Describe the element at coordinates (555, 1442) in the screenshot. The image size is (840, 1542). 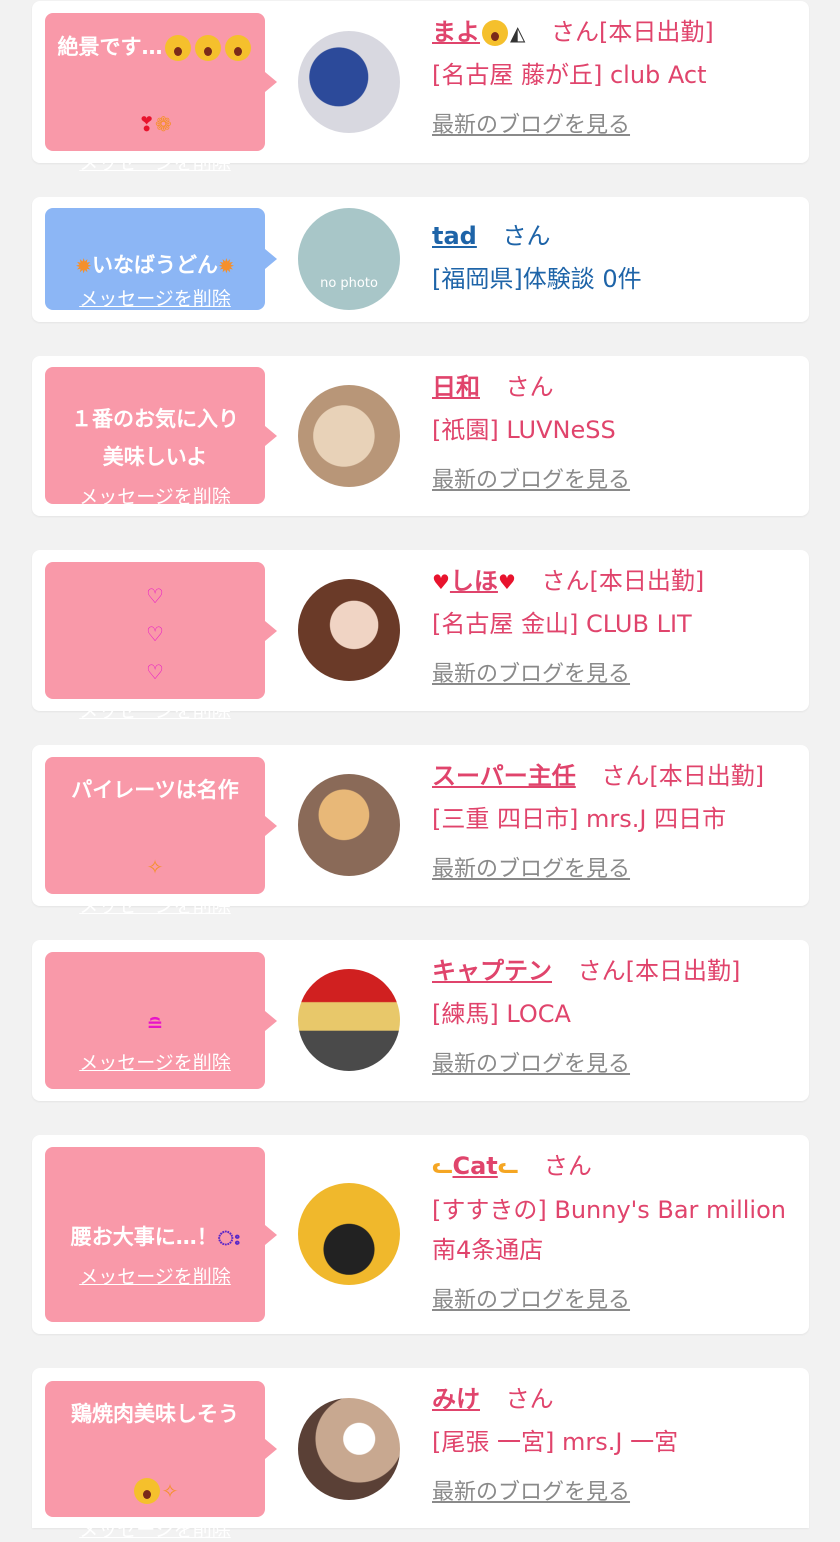
I see `shop-label: [尾張 一宮] mrs.J 一宮` at that location.